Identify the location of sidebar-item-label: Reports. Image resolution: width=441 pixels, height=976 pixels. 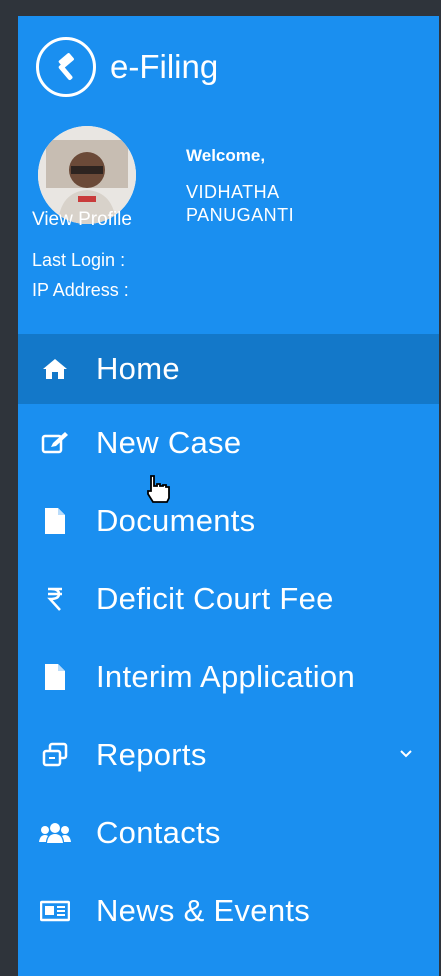
(151, 754).